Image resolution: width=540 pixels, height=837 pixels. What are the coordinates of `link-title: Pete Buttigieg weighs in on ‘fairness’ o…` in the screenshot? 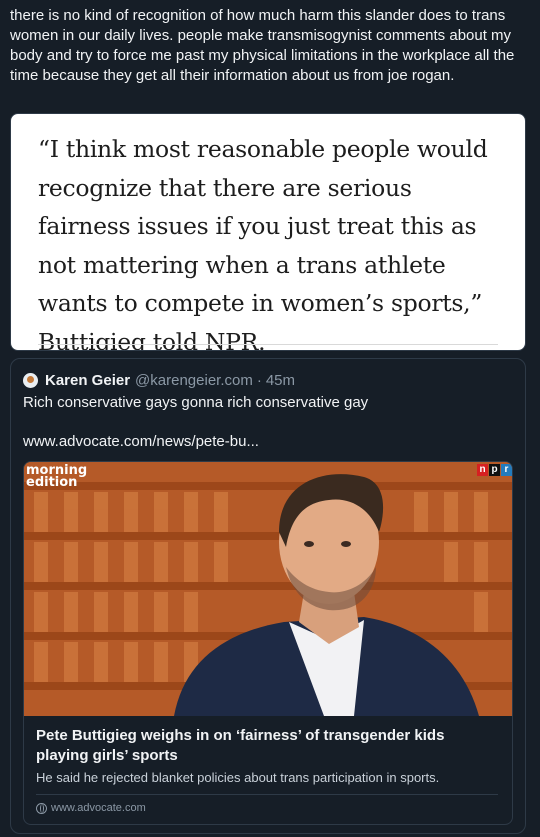 It's located at (266, 746).